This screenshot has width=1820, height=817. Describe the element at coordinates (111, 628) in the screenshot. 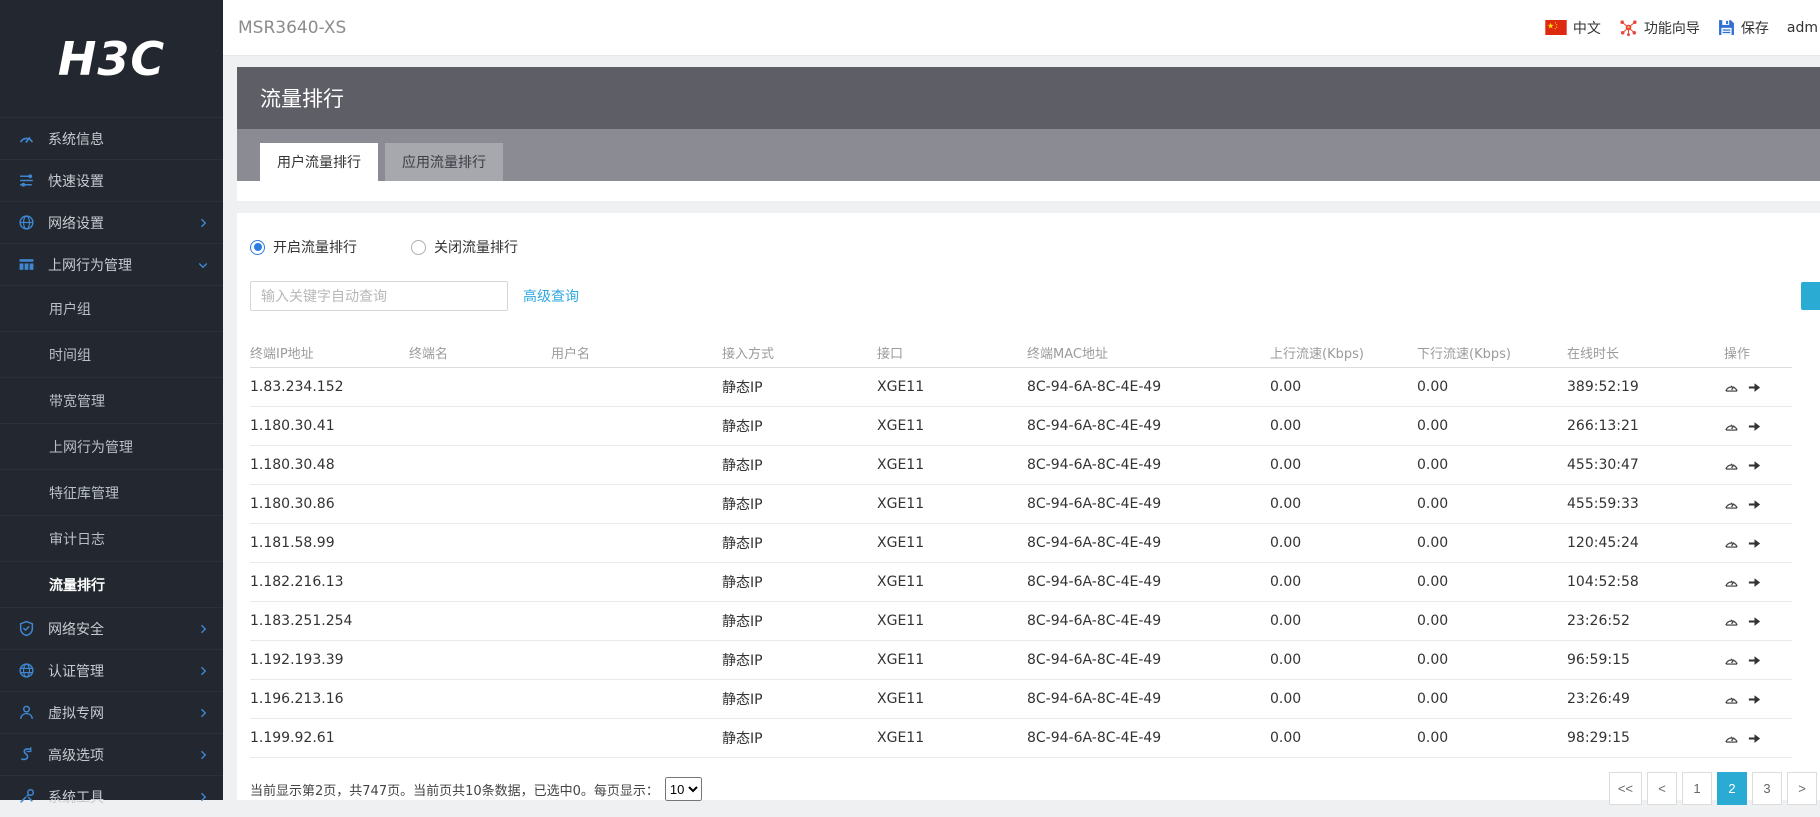

I see `sidebar-item-bottom-0: 网络安全` at that location.